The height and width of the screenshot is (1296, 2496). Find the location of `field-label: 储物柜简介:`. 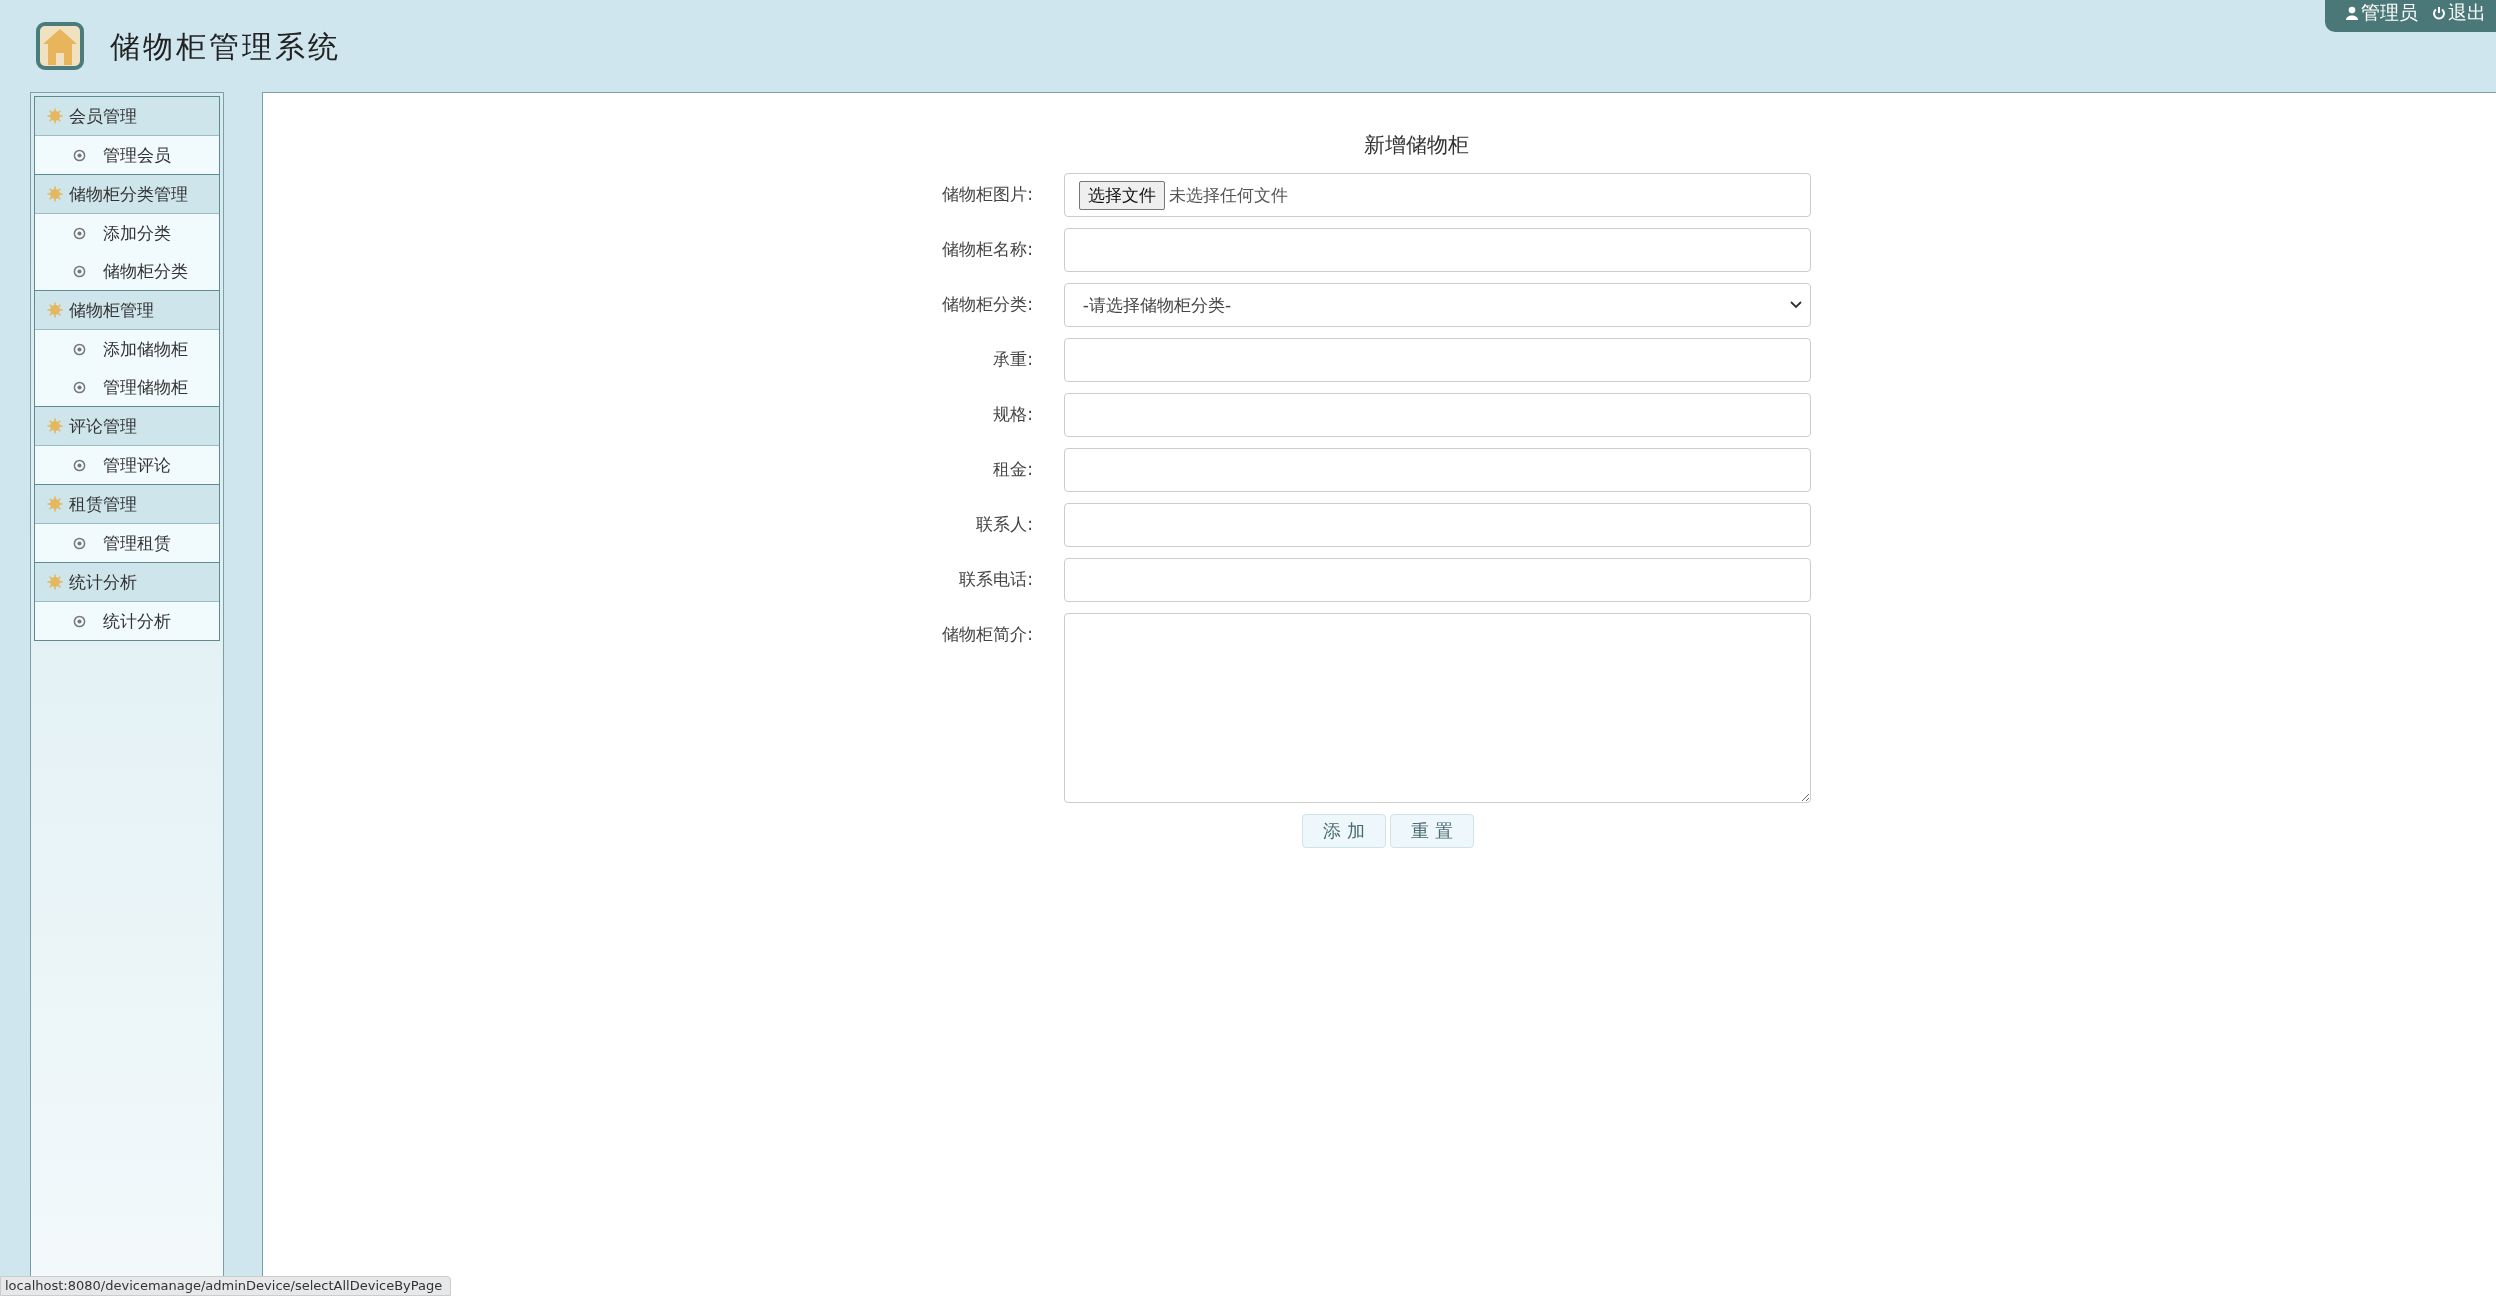

field-label: 储物柜简介: is located at coordinates (987, 634).